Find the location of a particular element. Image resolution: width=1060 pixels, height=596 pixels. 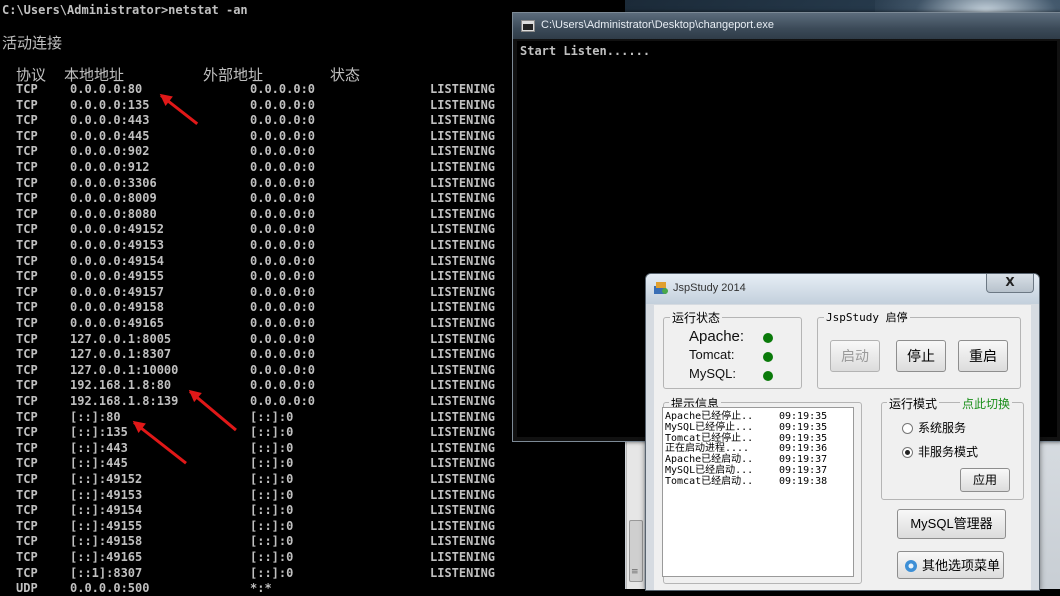

log-message: Tomcat已经启动.. is located at coordinates (709, 481).